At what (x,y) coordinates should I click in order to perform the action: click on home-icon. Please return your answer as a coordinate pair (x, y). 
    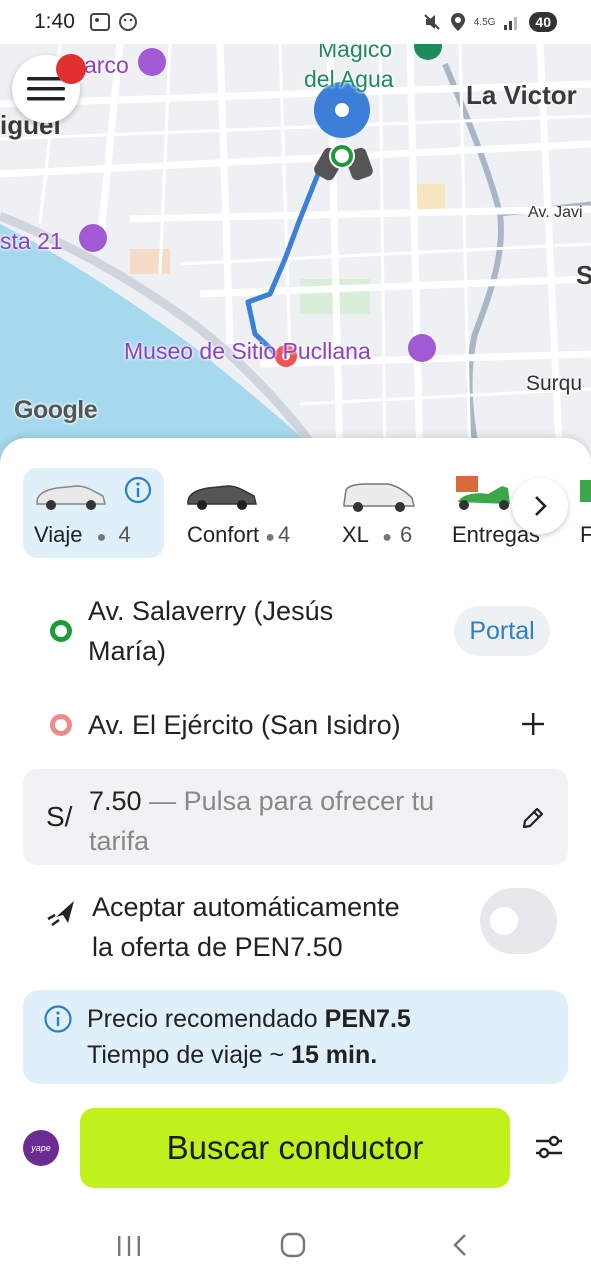
    Looking at the image, I should click on (293, 1245).